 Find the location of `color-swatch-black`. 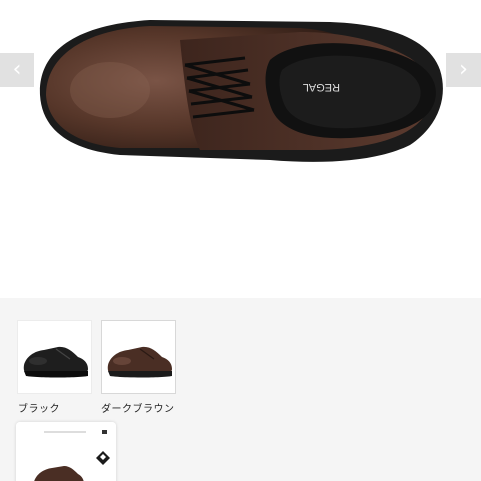

color-swatch-black is located at coordinates (54, 357).